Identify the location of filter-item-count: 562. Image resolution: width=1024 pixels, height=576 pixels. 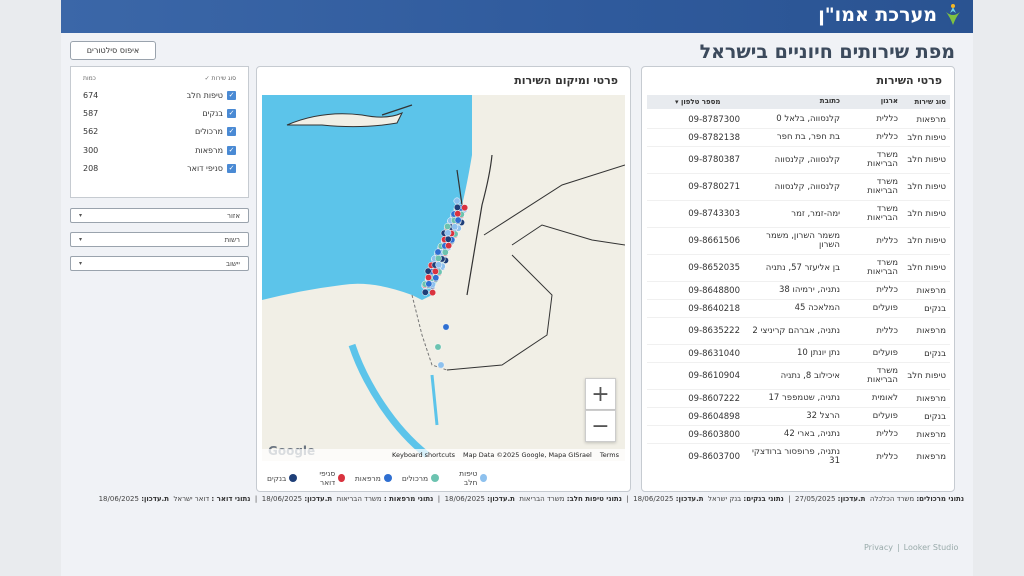
(91, 132).